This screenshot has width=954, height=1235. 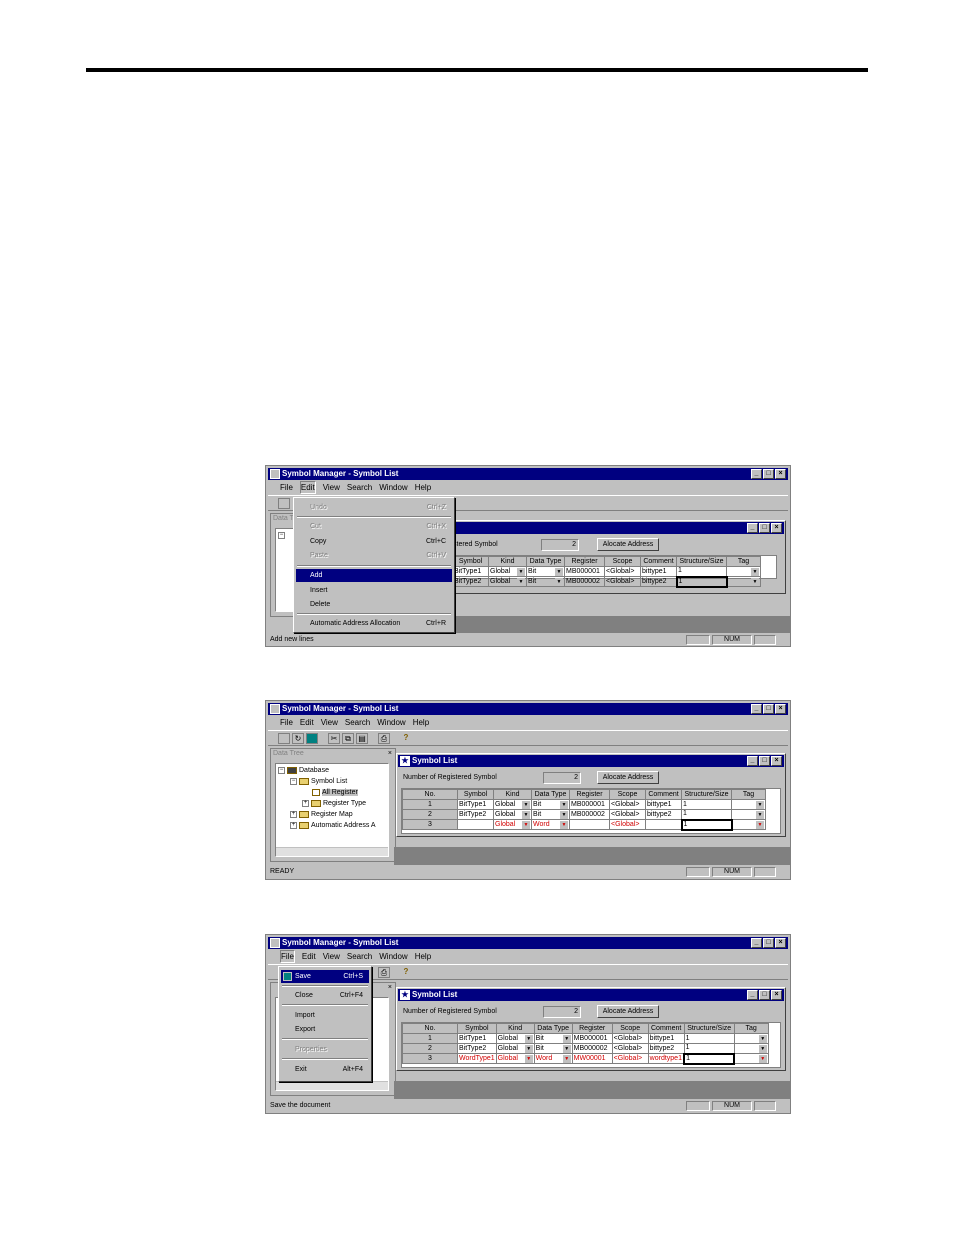 I want to click on child-close-button: ×, so click(x=776, y=995).